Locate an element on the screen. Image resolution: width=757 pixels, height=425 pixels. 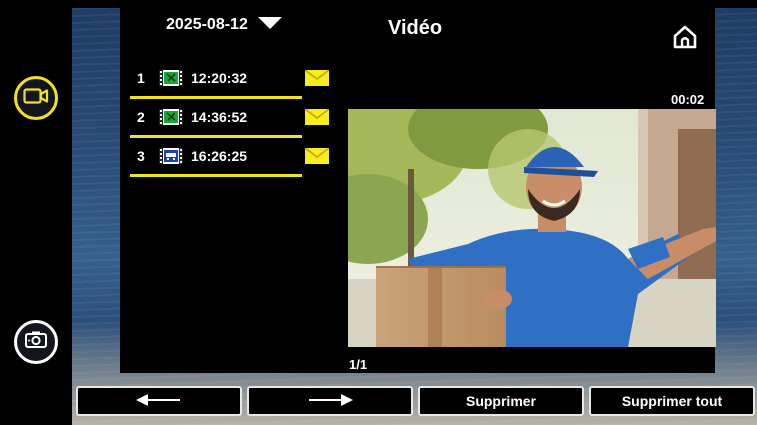
date-selector: 2025-08-12 is located at coordinates (224, 25).